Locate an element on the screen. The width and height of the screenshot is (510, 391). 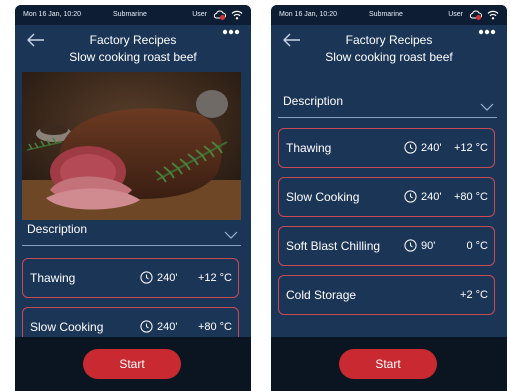
step-name: Cold Storage is located at coordinates (321, 295).